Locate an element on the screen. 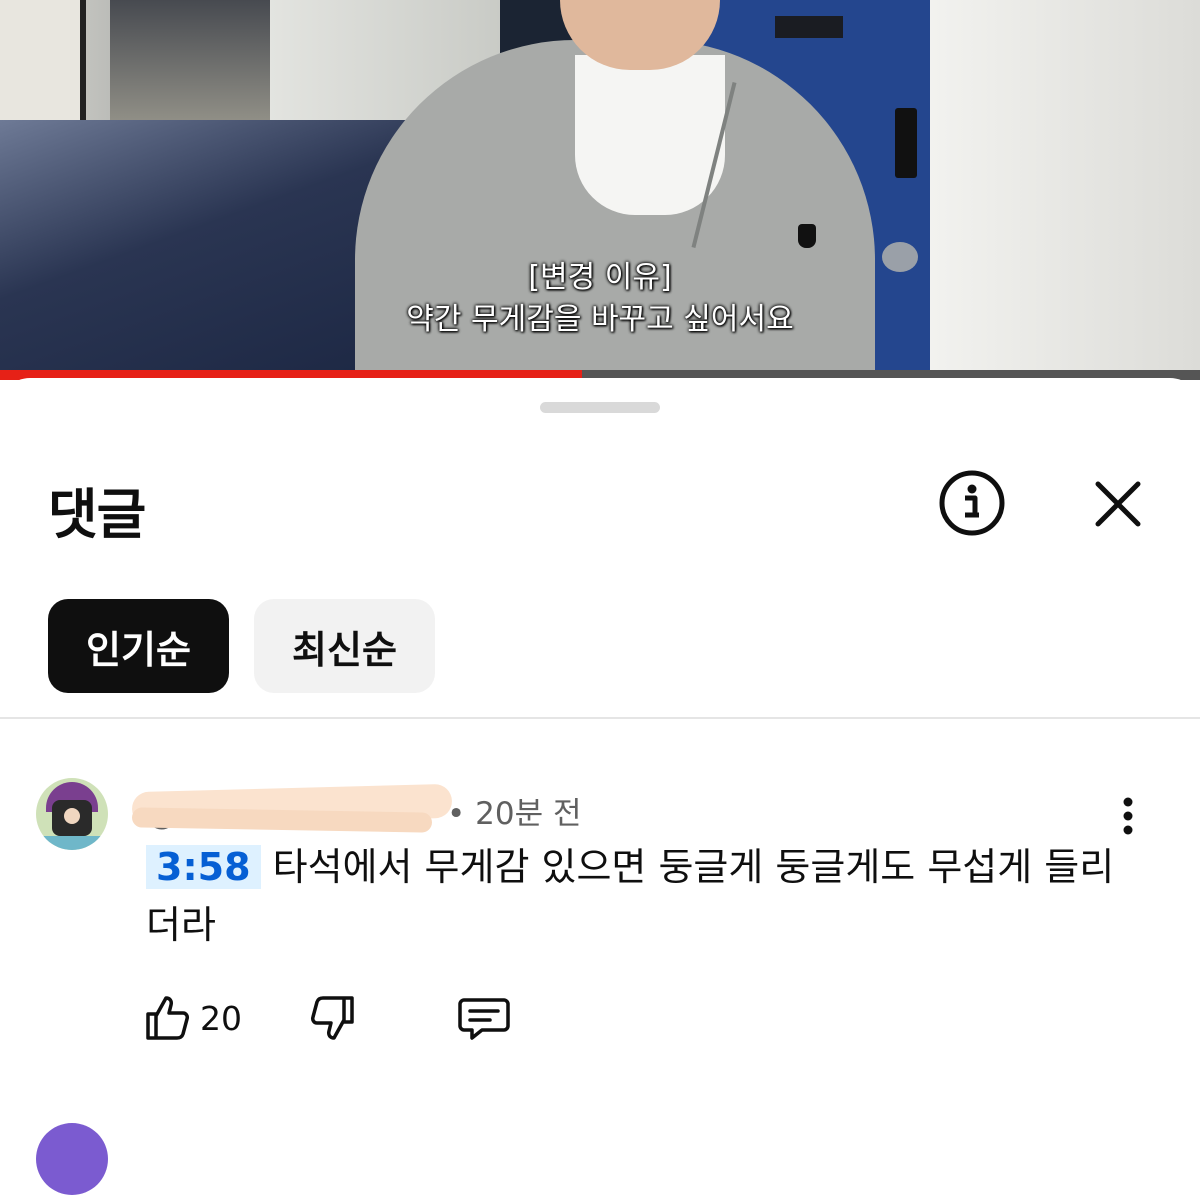  like-button: 20 is located at coordinates (191, 1018).